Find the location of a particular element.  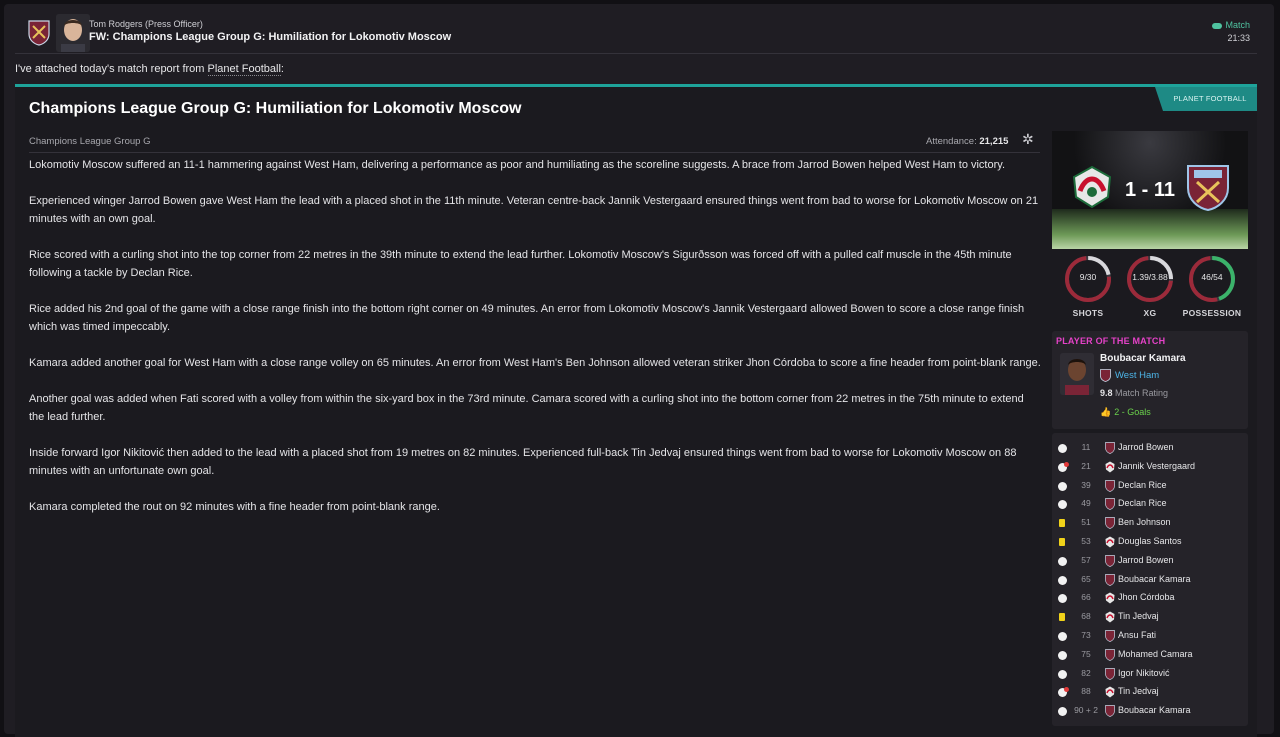

match-icon is located at coordinates (1217, 25).